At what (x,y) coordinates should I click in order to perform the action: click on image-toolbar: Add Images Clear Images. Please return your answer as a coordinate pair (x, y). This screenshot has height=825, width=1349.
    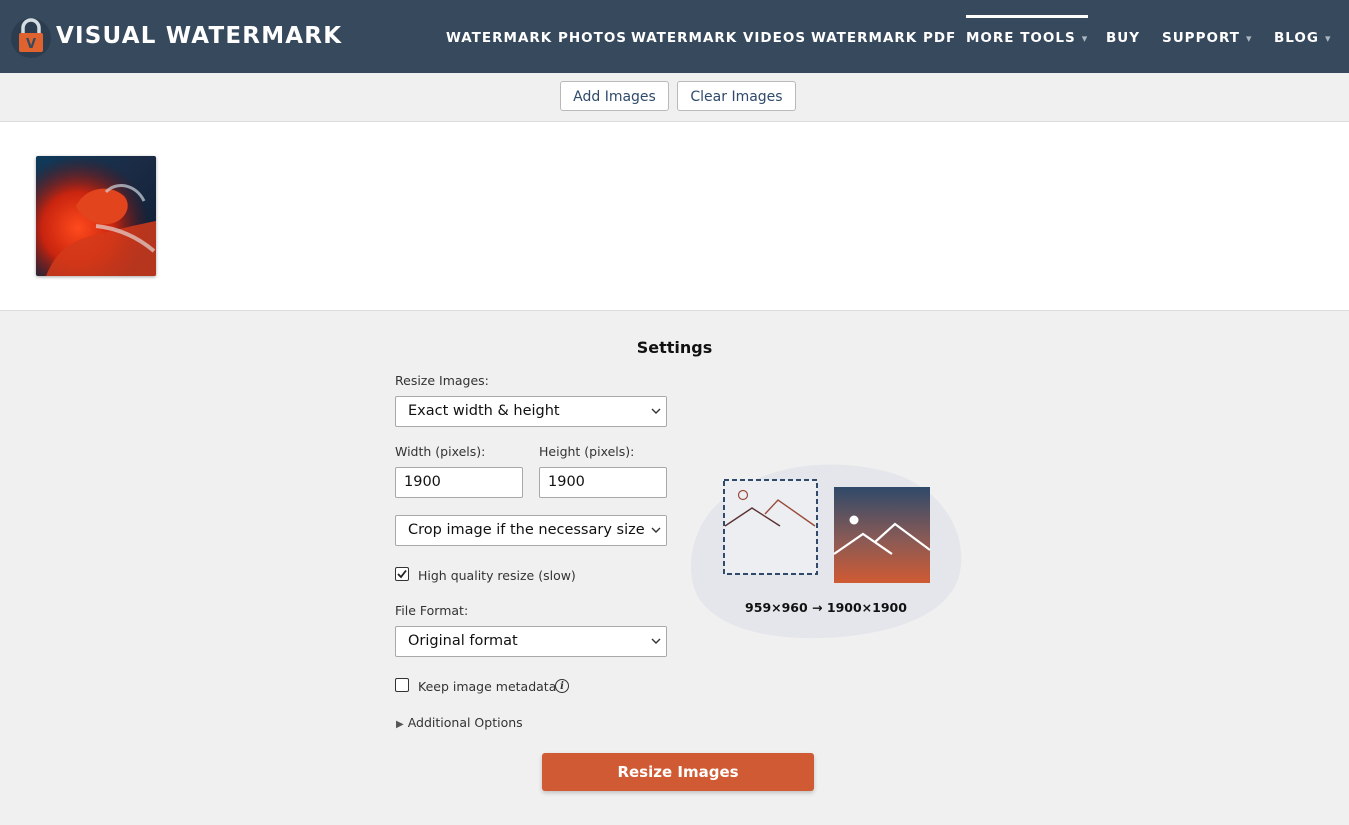
    Looking at the image, I should click on (674, 97).